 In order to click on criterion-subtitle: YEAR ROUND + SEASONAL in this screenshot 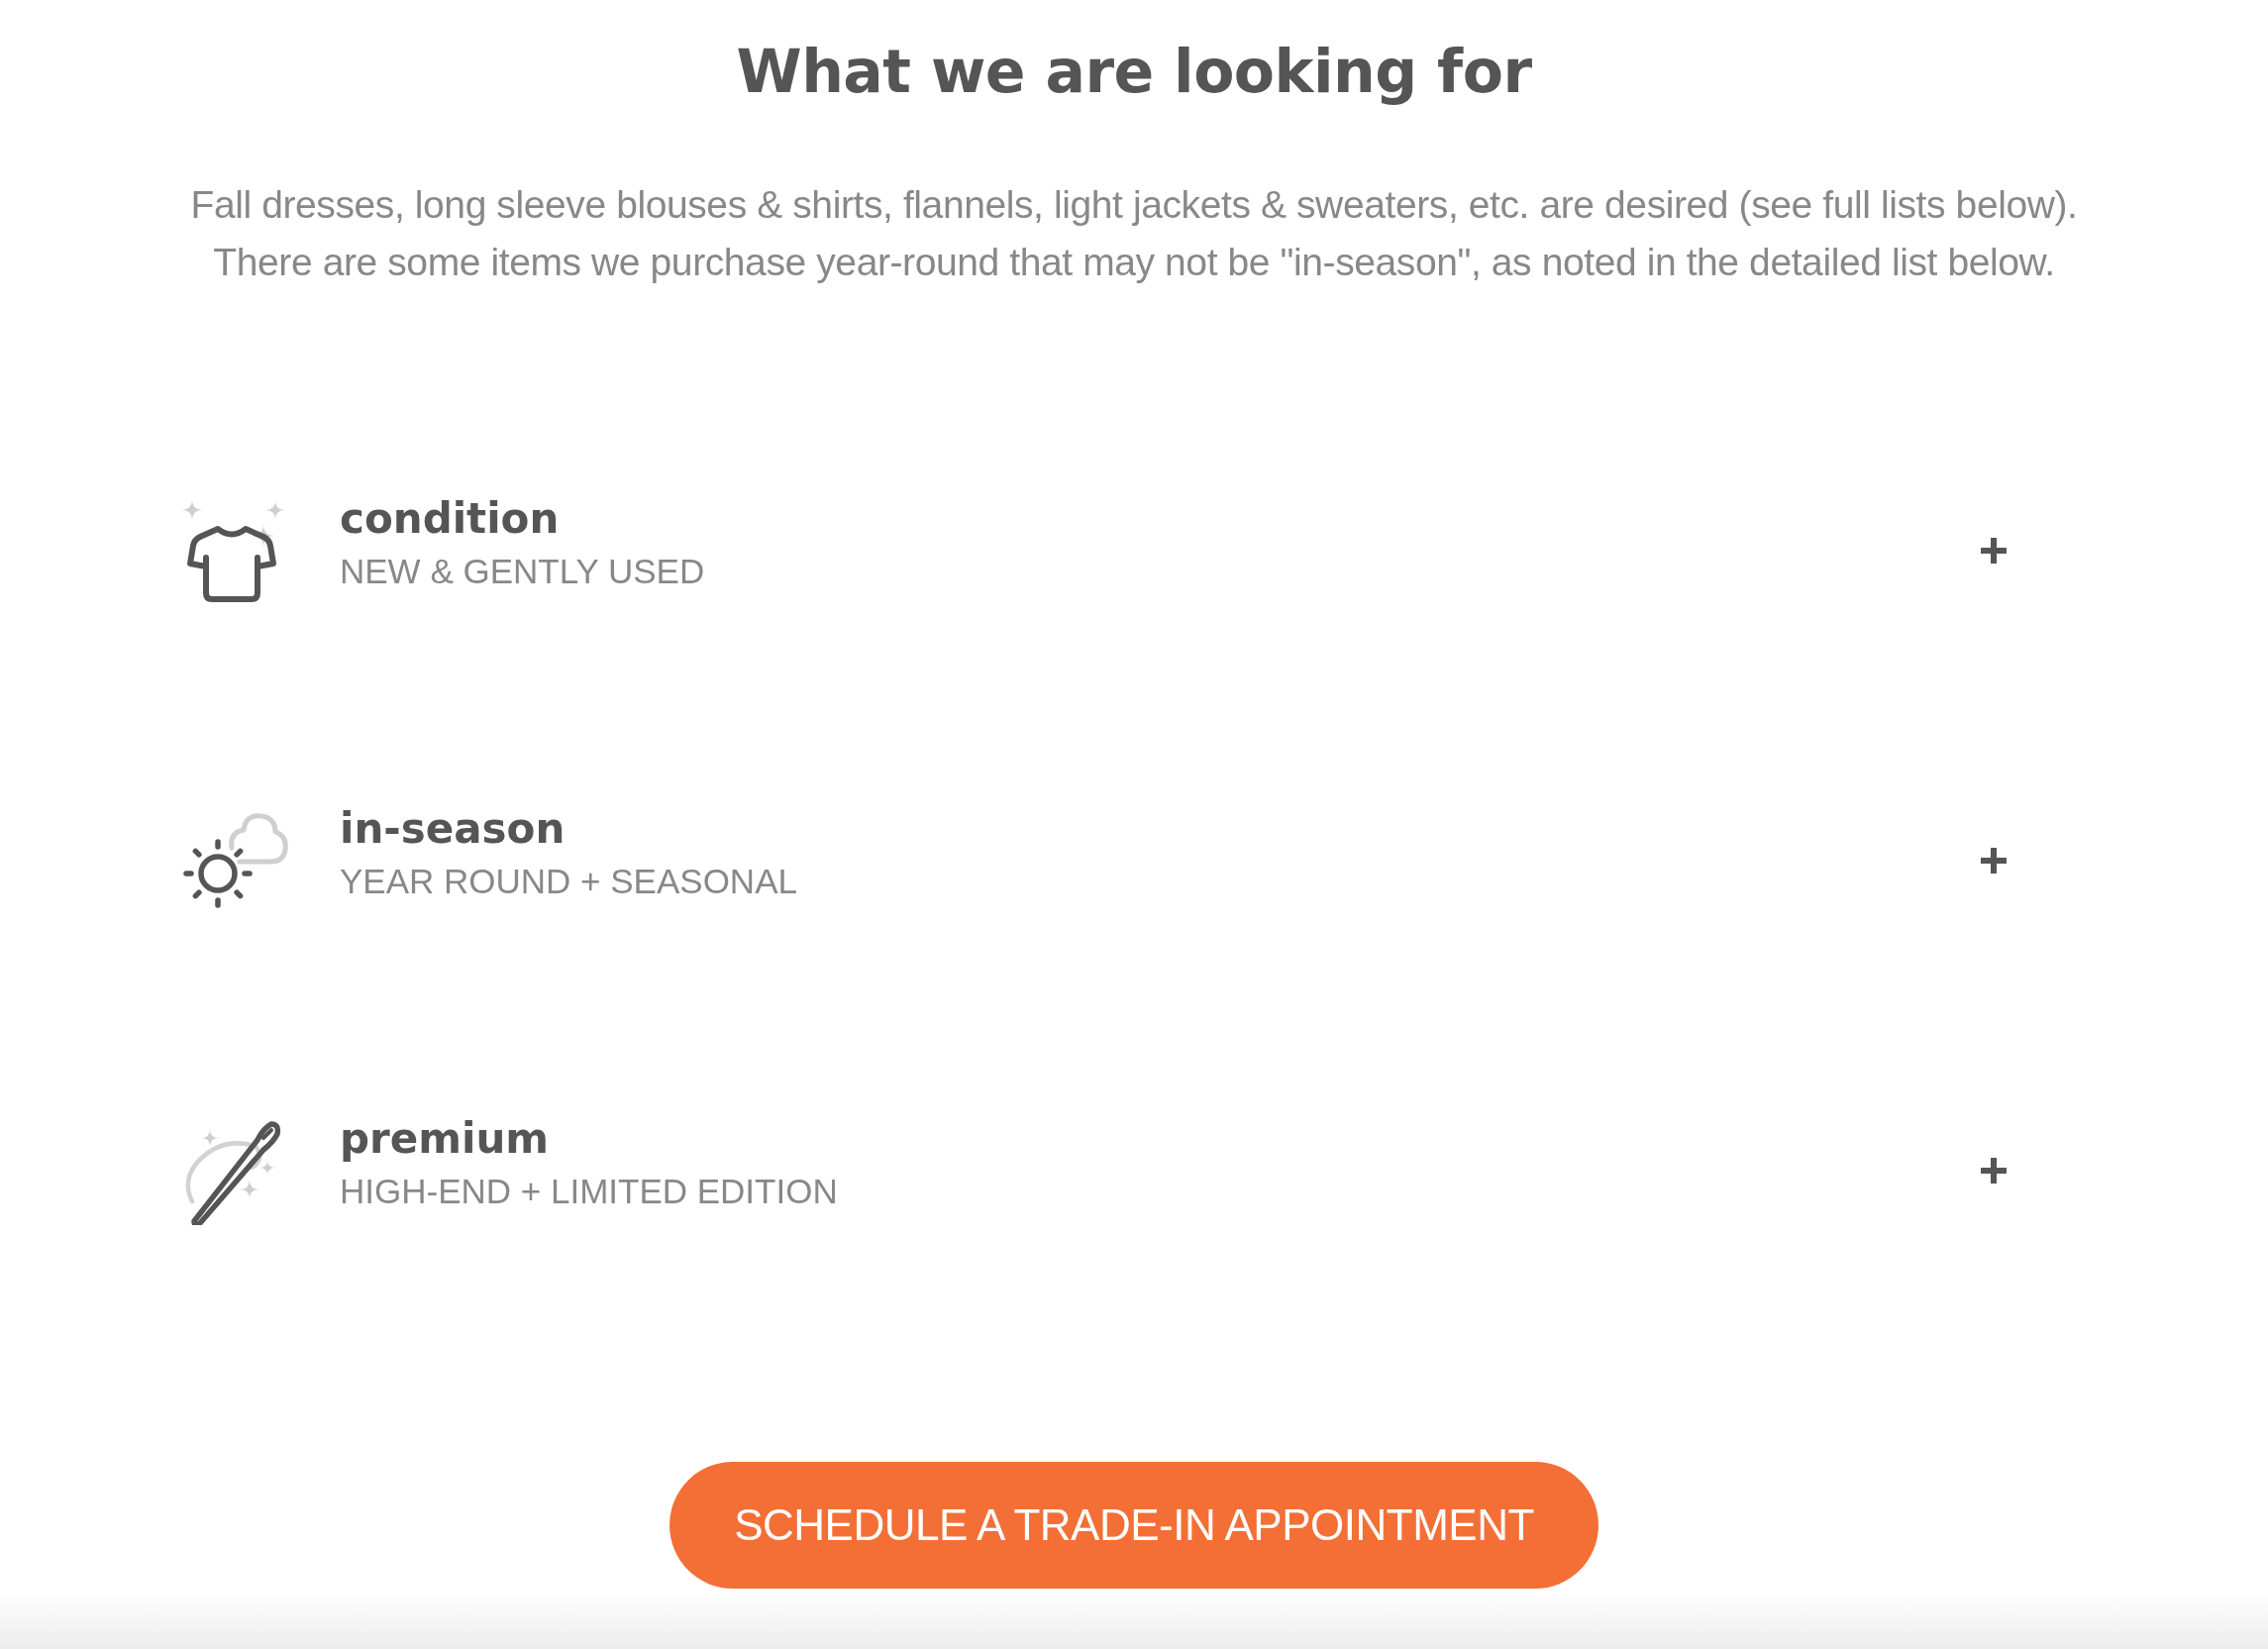, I will do `click(568, 881)`.